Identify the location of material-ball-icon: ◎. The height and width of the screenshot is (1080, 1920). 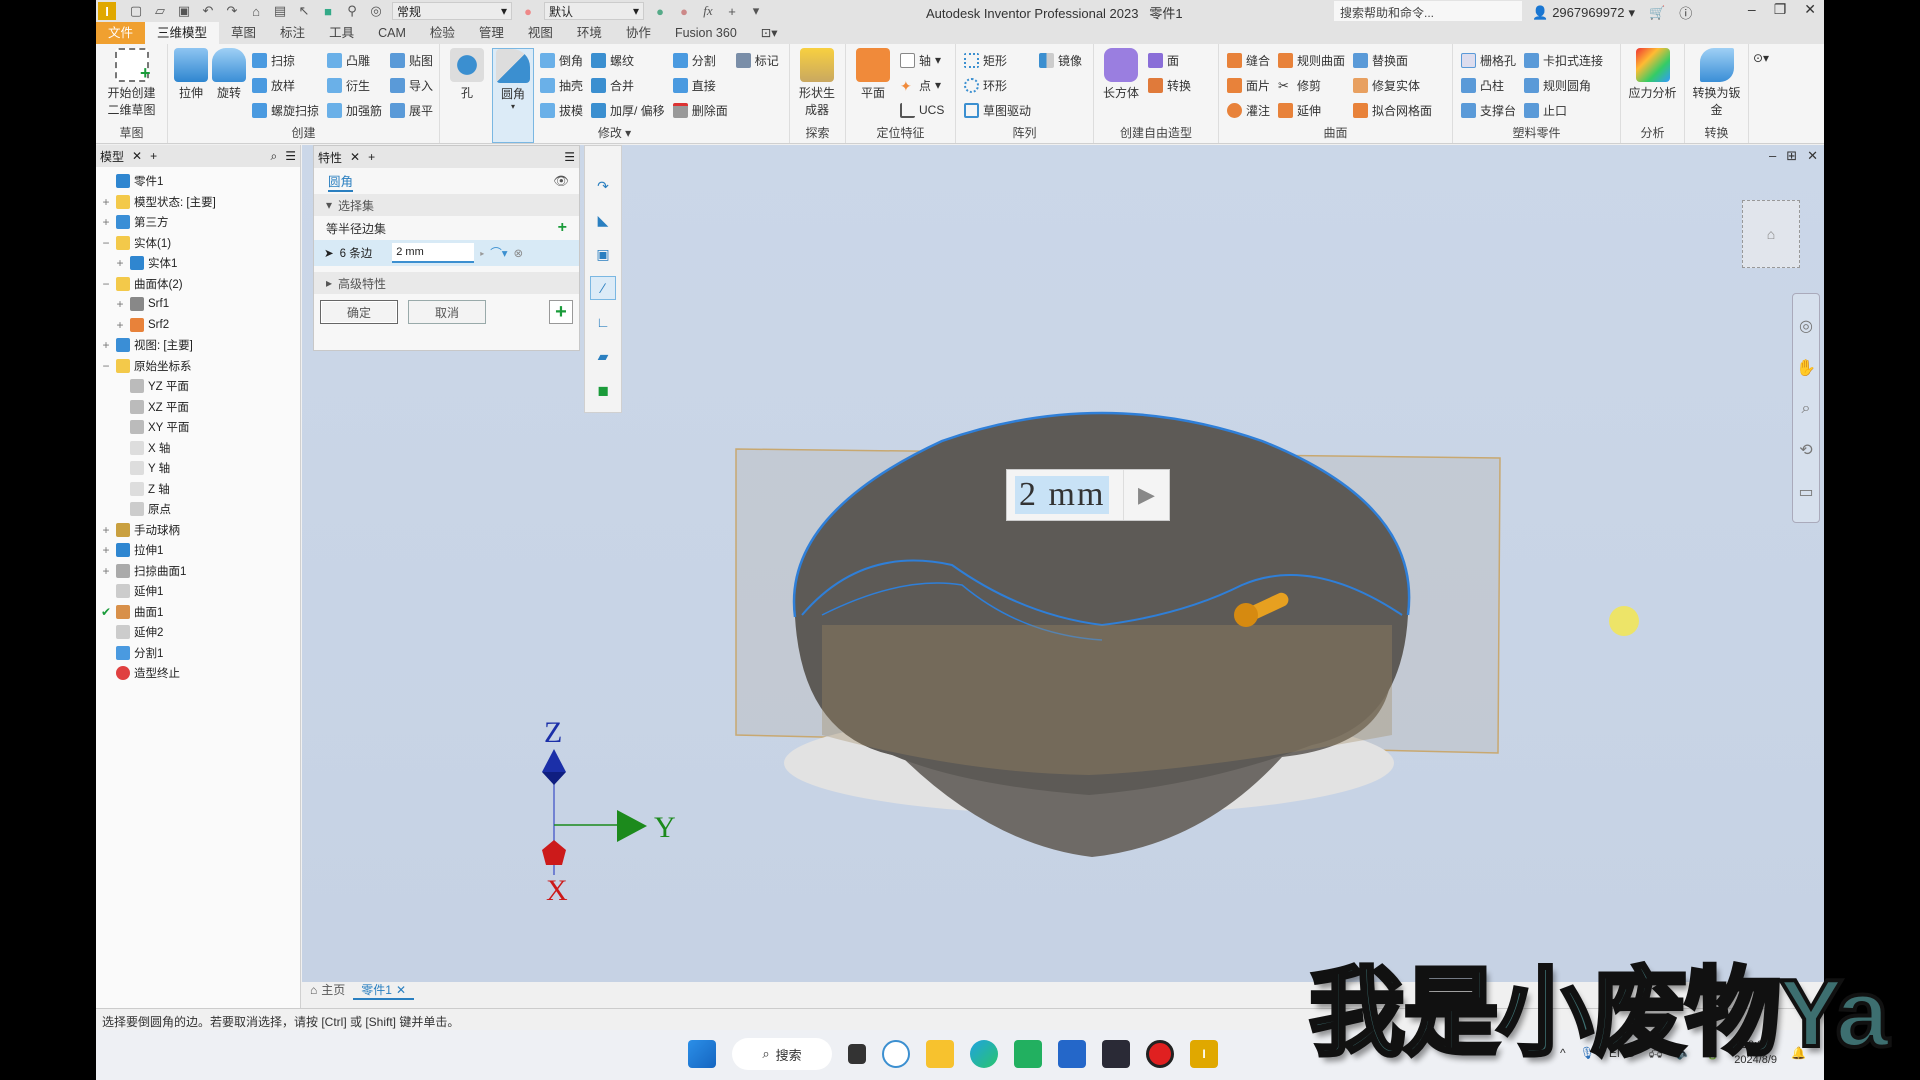
(376, 11).